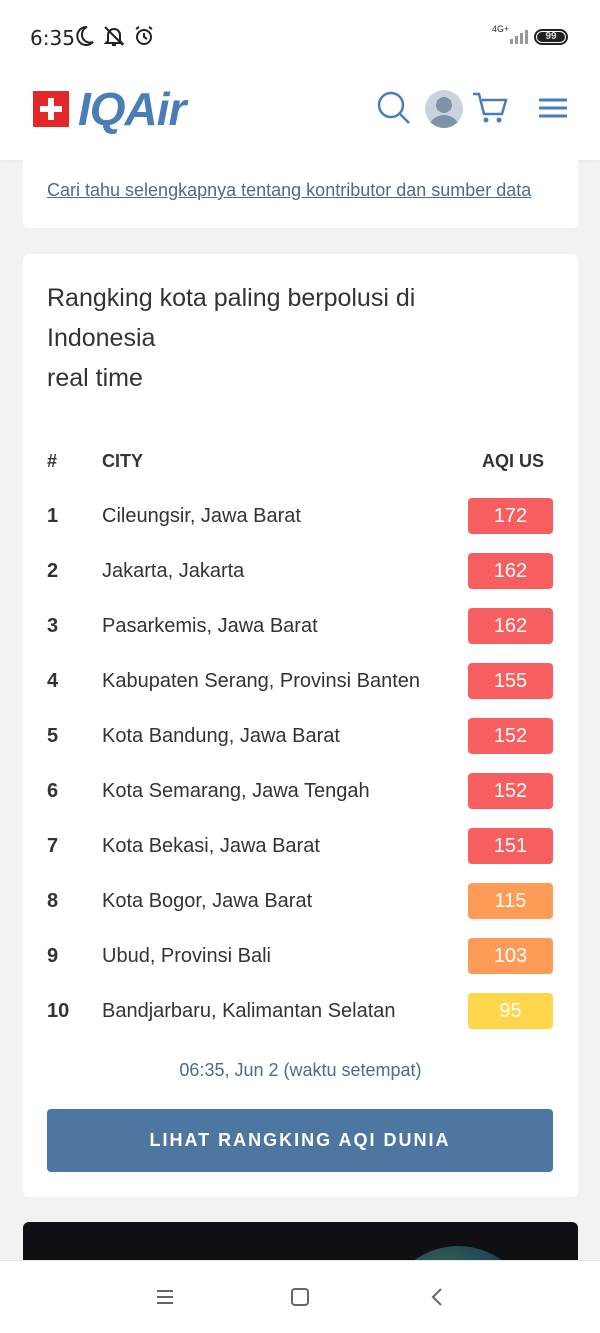 Image resolution: width=600 pixels, height=1333 pixels. I want to click on table-row: 2 Jakarta, Jakarta 162, so click(300, 580).